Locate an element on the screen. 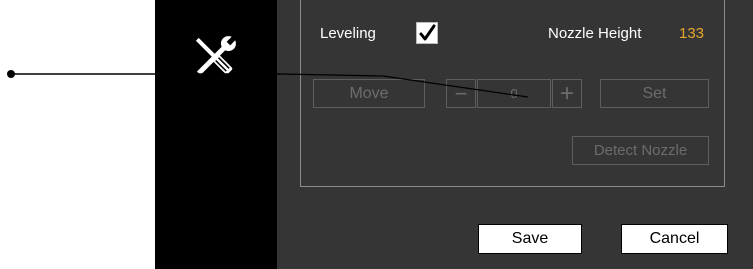  tools-icon is located at coordinates (215, 57).